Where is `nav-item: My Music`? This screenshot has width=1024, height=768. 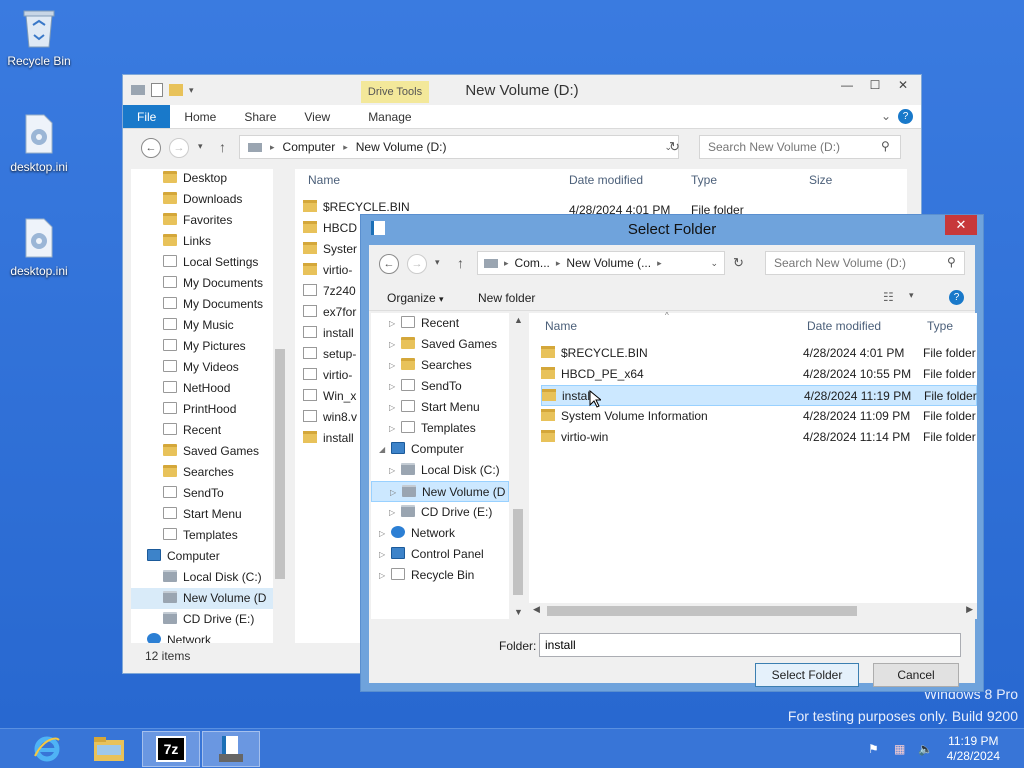
nav-item: My Music is located at coordinates (206, 325).